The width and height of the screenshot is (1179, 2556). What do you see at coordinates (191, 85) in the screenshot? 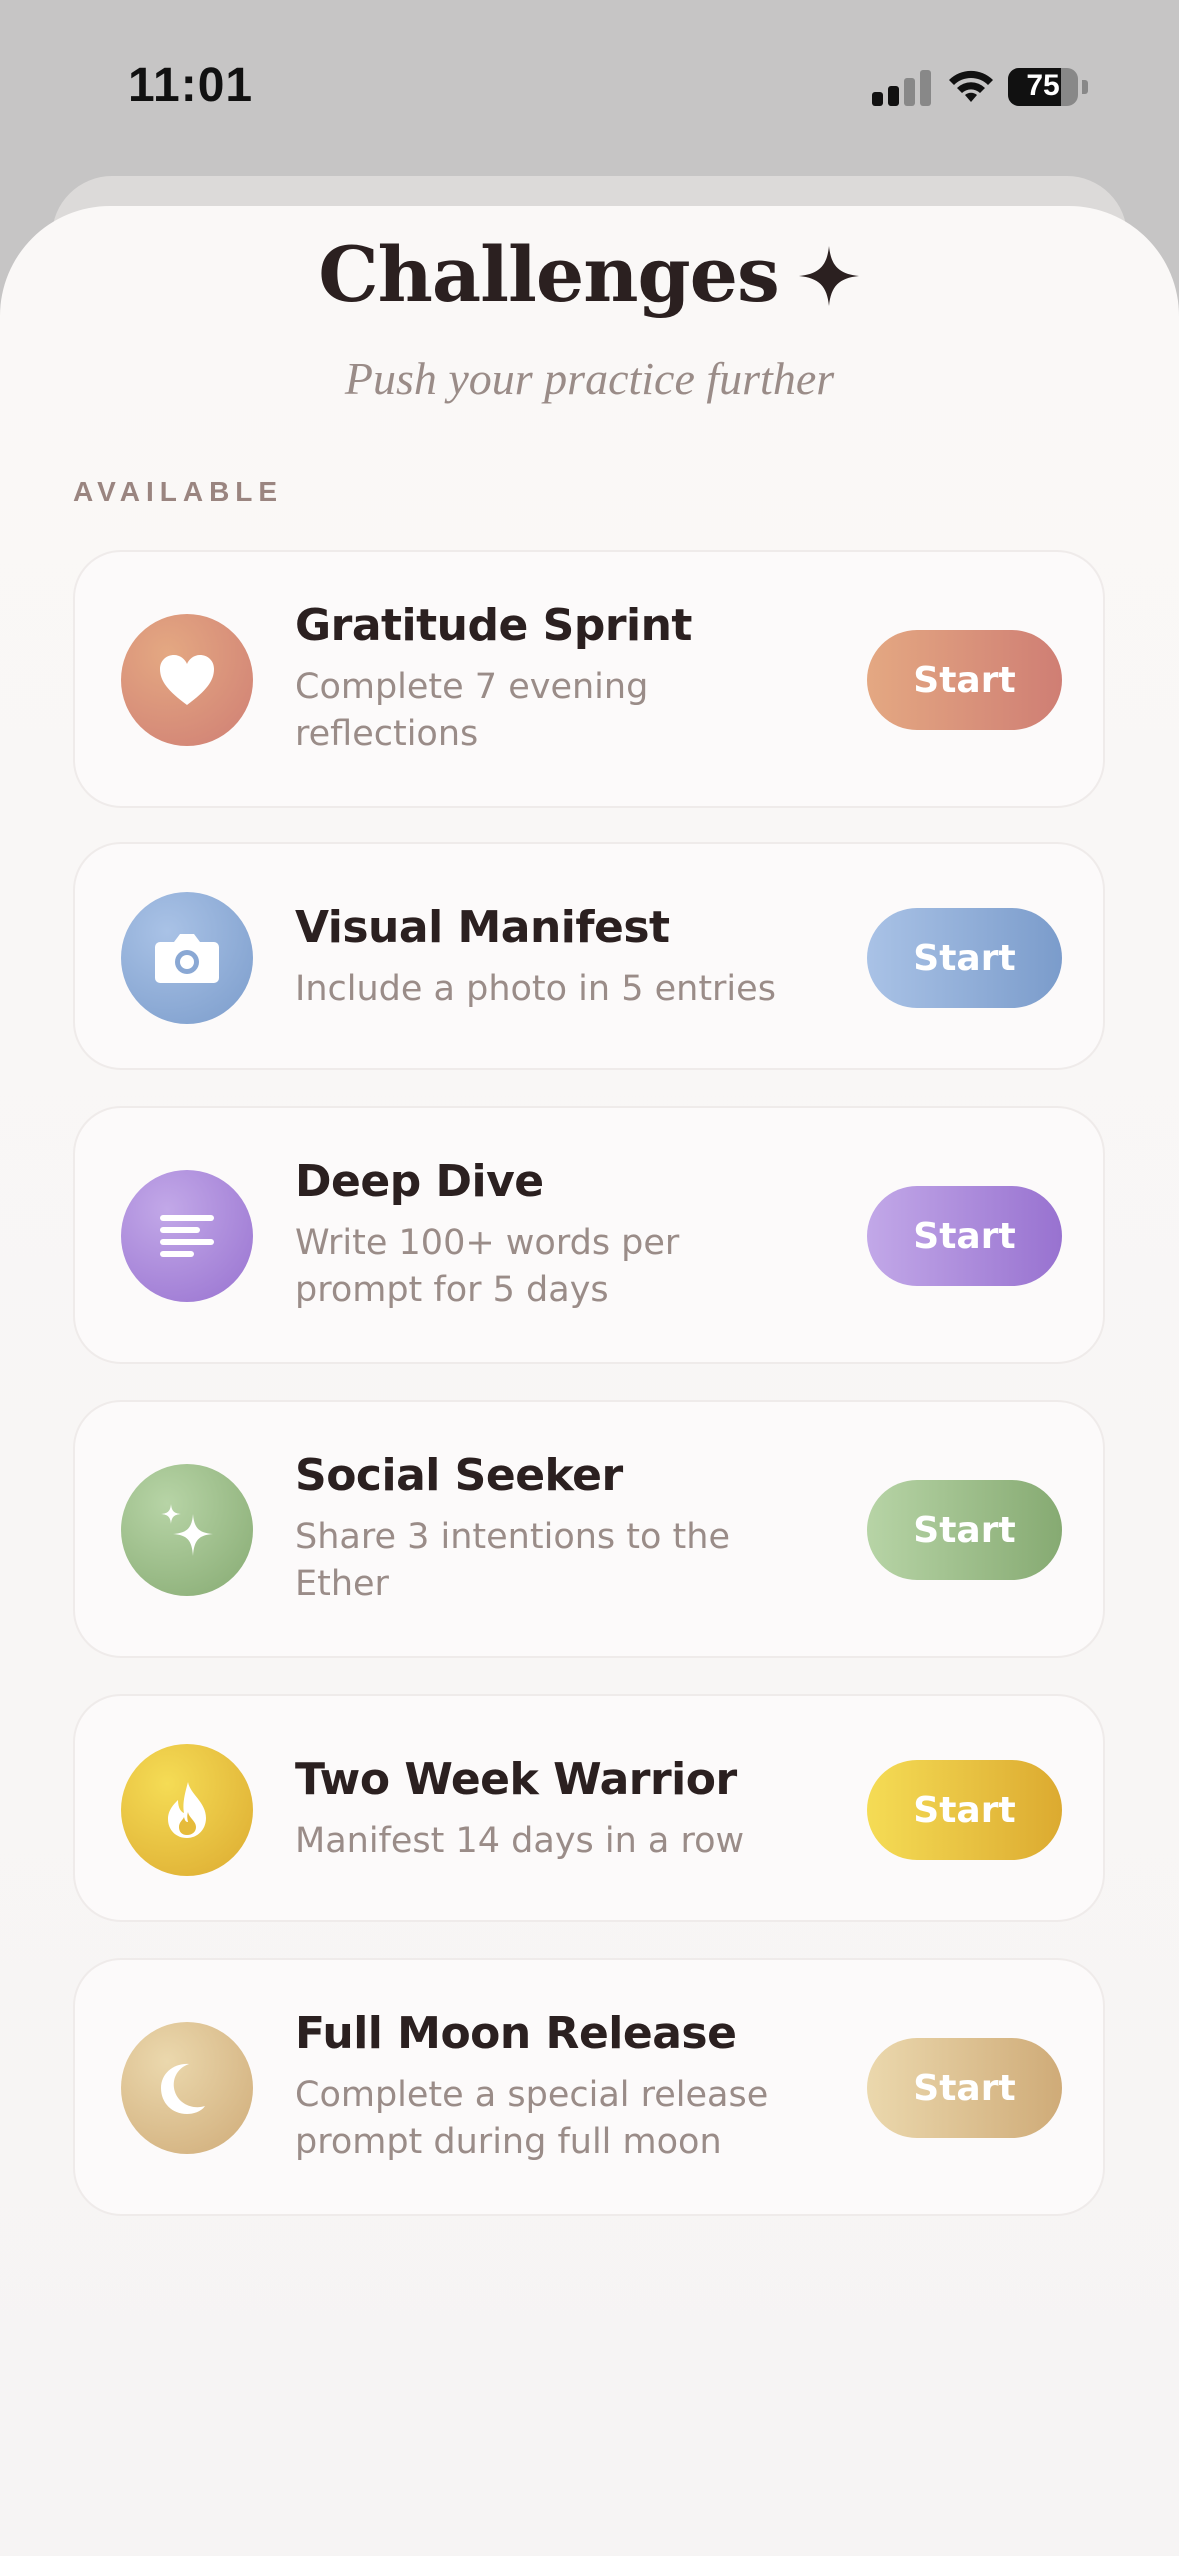
I see `status-time: 11:01` at bounding box center [191, 85].